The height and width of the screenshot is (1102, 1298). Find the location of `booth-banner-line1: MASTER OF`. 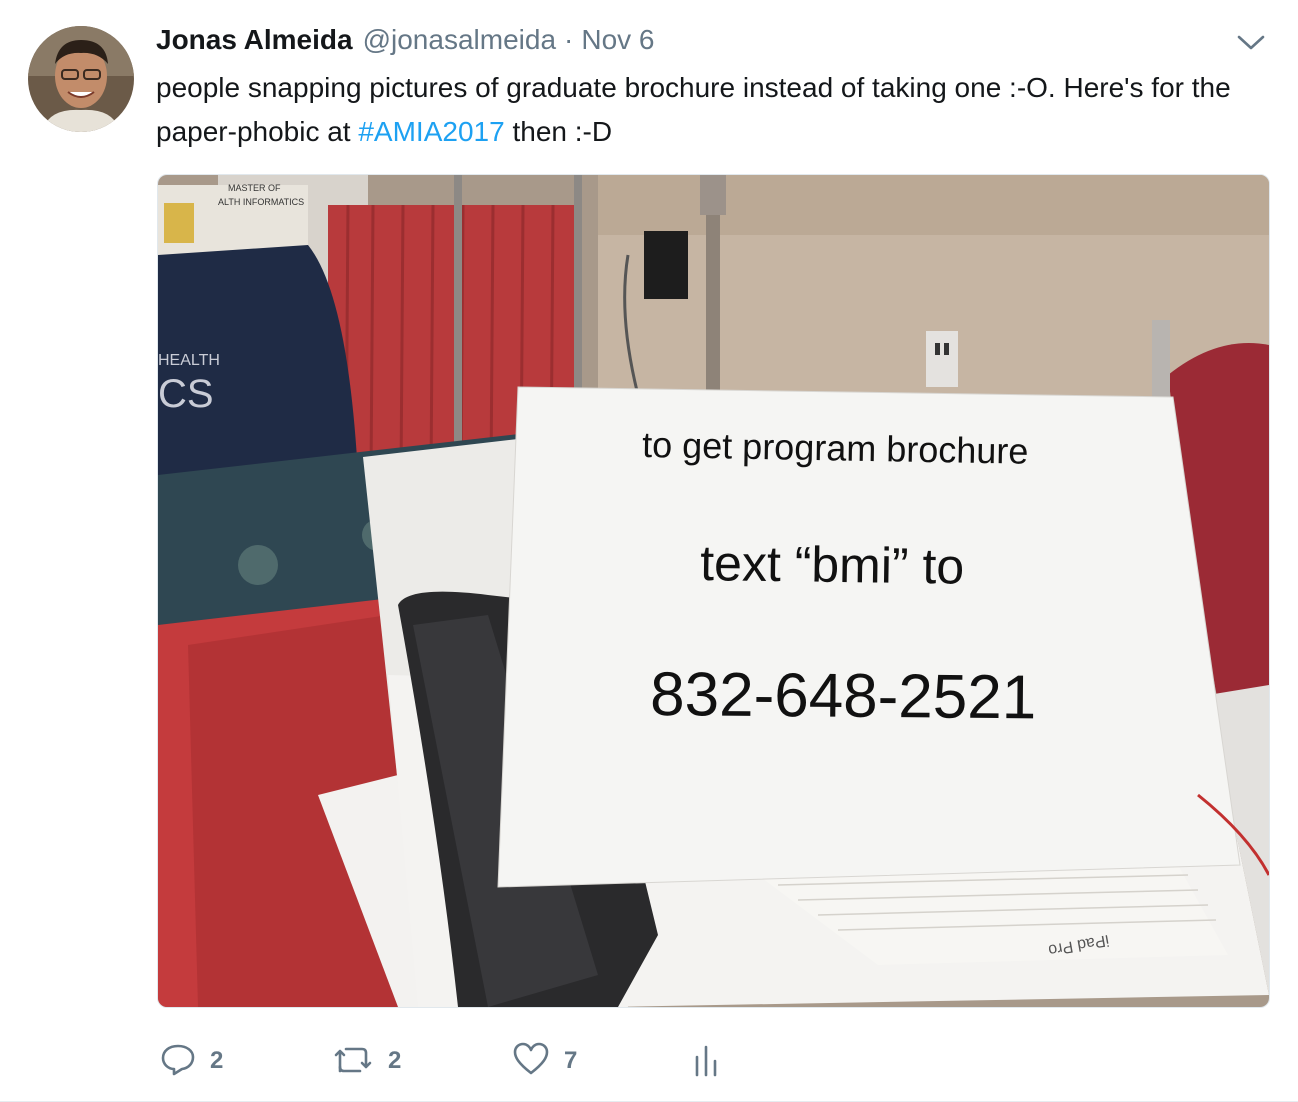

booth-banner-line1: MASTER OF is located at coordinates (254, 188).